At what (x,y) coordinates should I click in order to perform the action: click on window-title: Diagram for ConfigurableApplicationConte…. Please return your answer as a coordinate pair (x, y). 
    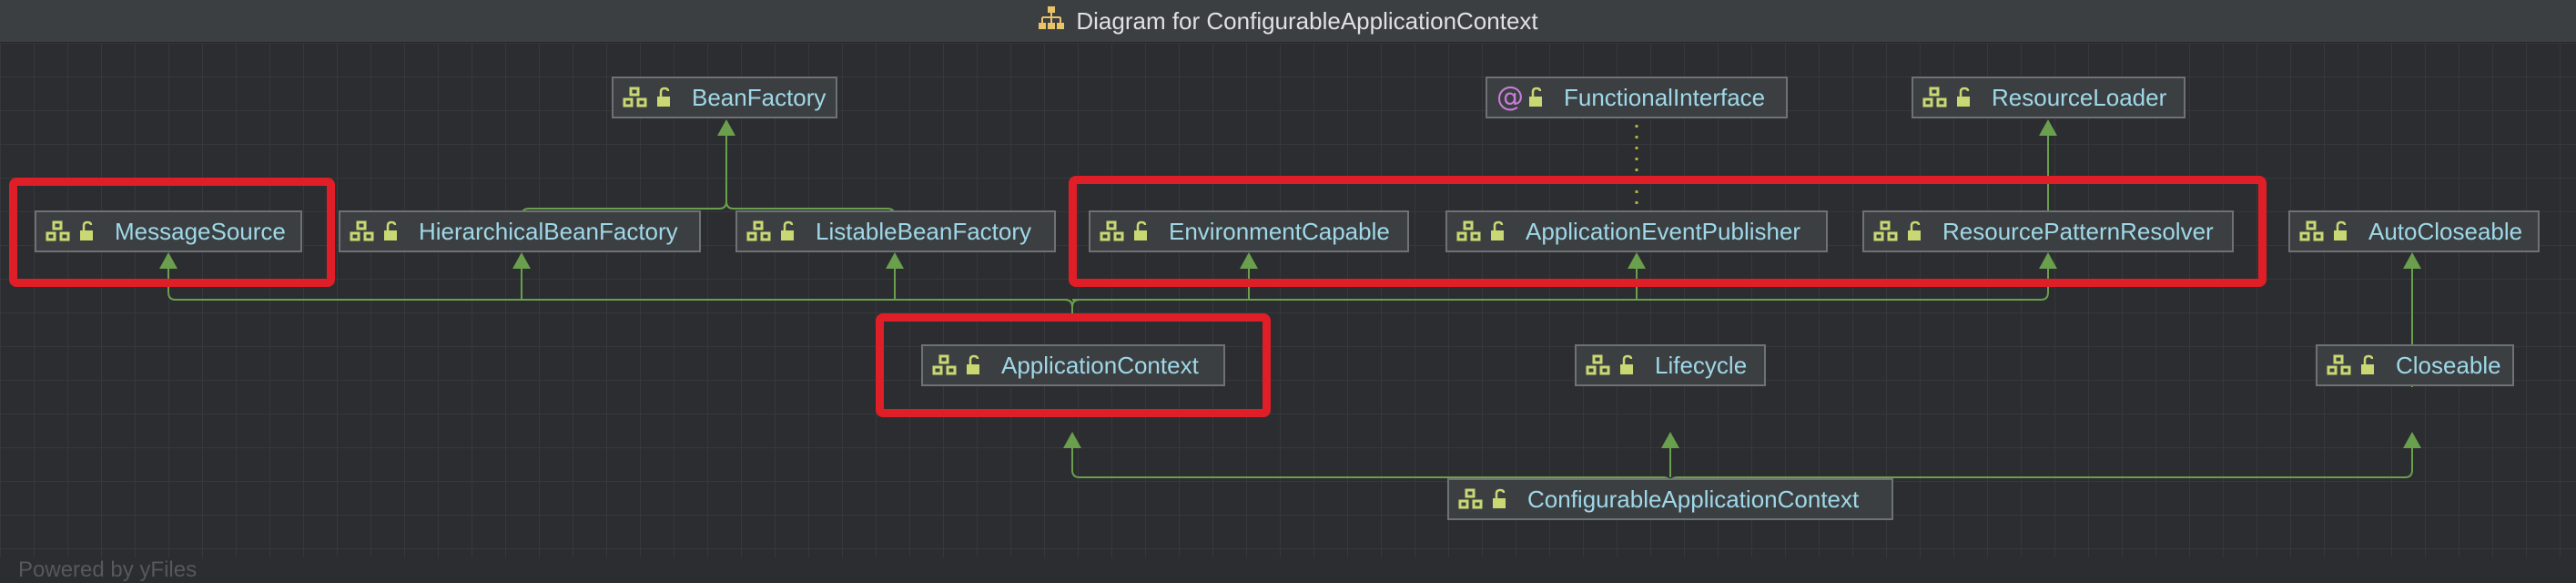
    Looking at the image, I should click on (1307, 20).